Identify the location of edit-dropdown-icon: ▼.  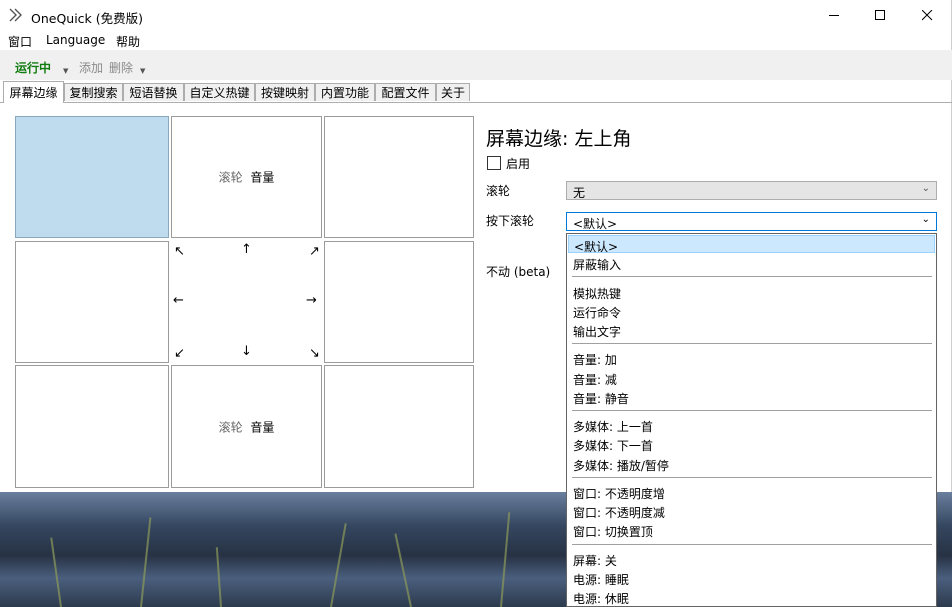
(142, 71).